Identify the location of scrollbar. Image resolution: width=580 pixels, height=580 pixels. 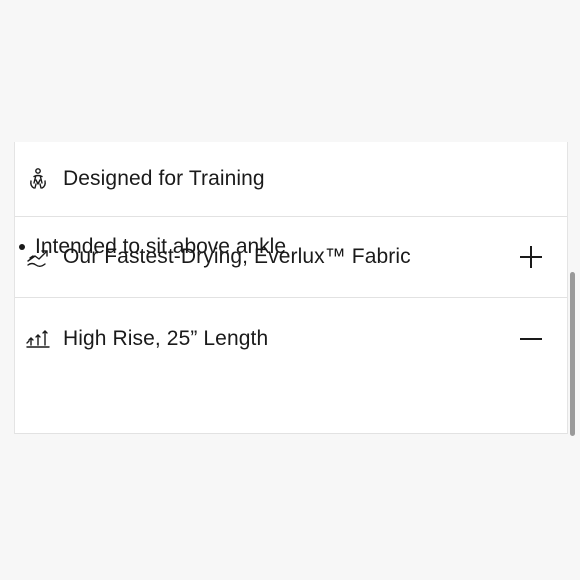
(572, 354).